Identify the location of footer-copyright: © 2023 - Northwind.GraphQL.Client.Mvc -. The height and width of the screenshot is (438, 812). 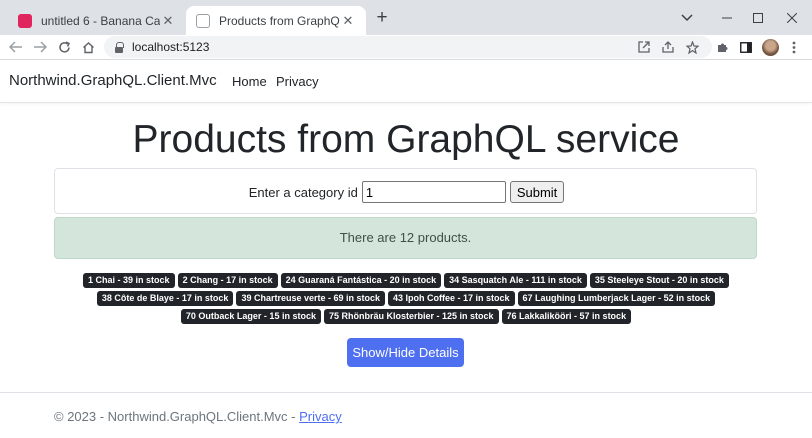
(177, 416).